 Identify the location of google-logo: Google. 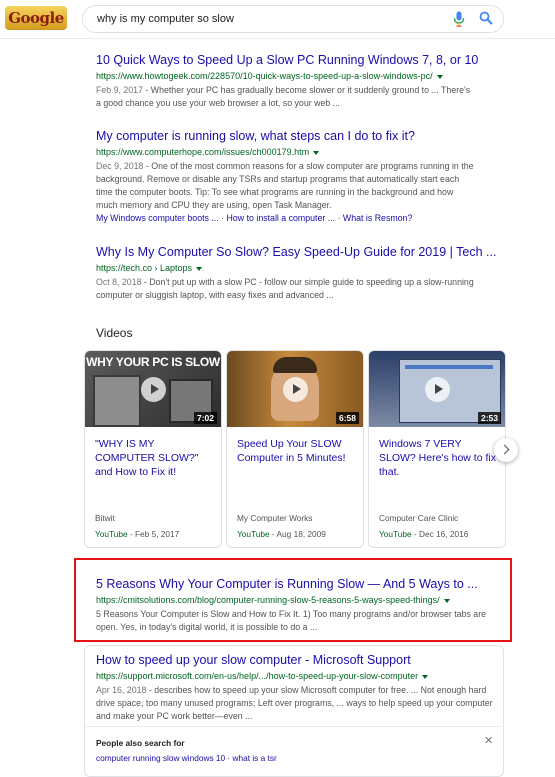
(36, 18).